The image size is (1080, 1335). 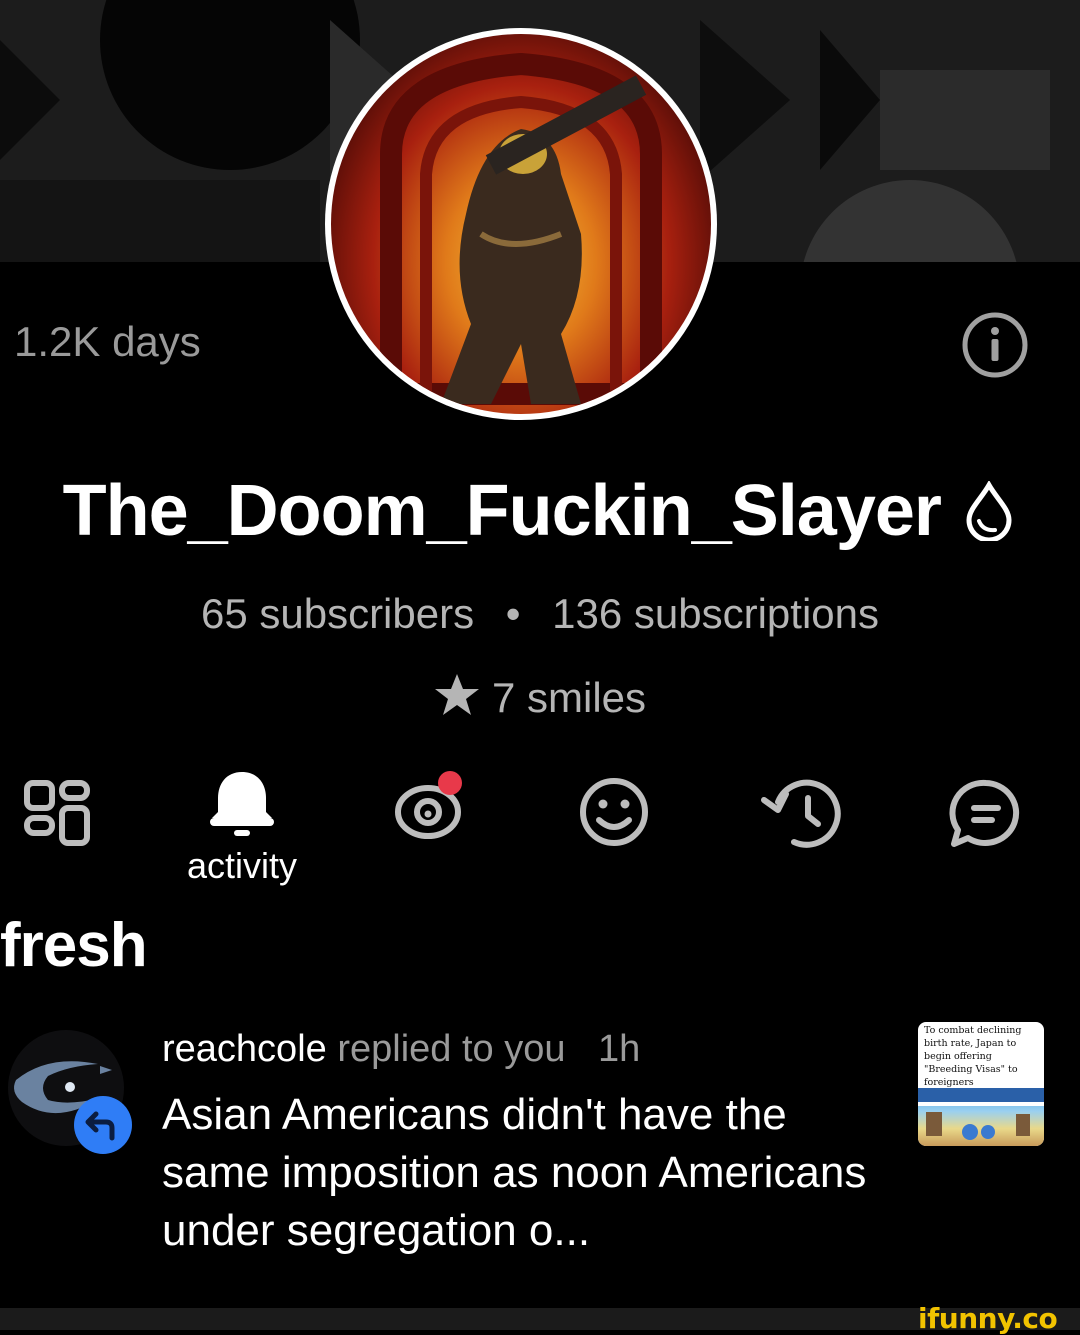 I want to click on reply-badge-icon, so click(x=103, y=1125).